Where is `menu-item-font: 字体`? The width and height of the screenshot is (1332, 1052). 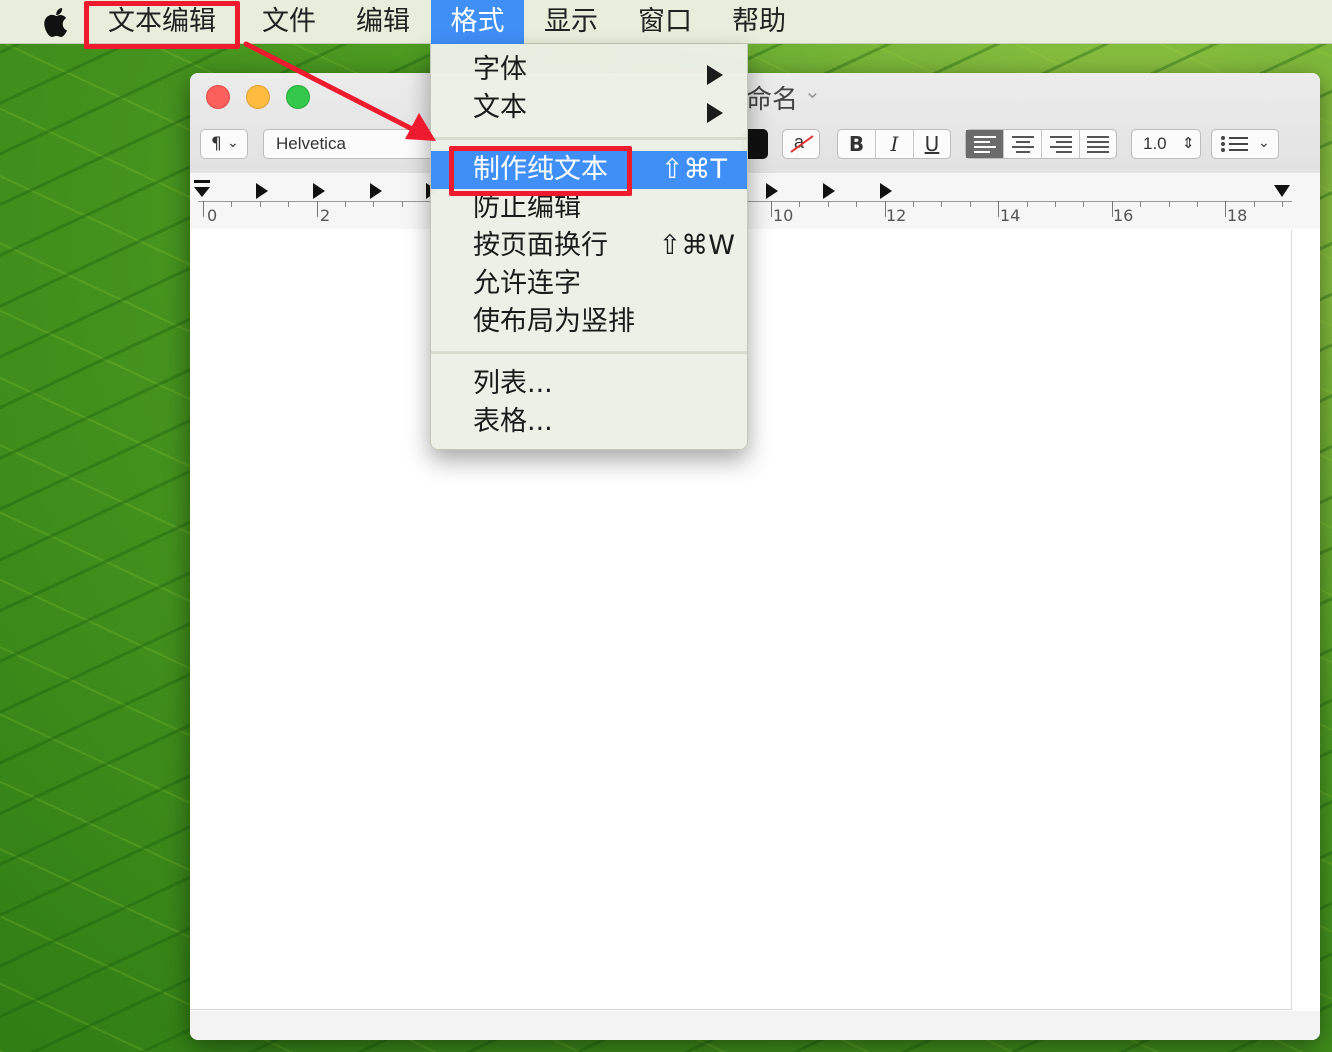 menu-item-font: 字体 is located at coordinates (589, 70).